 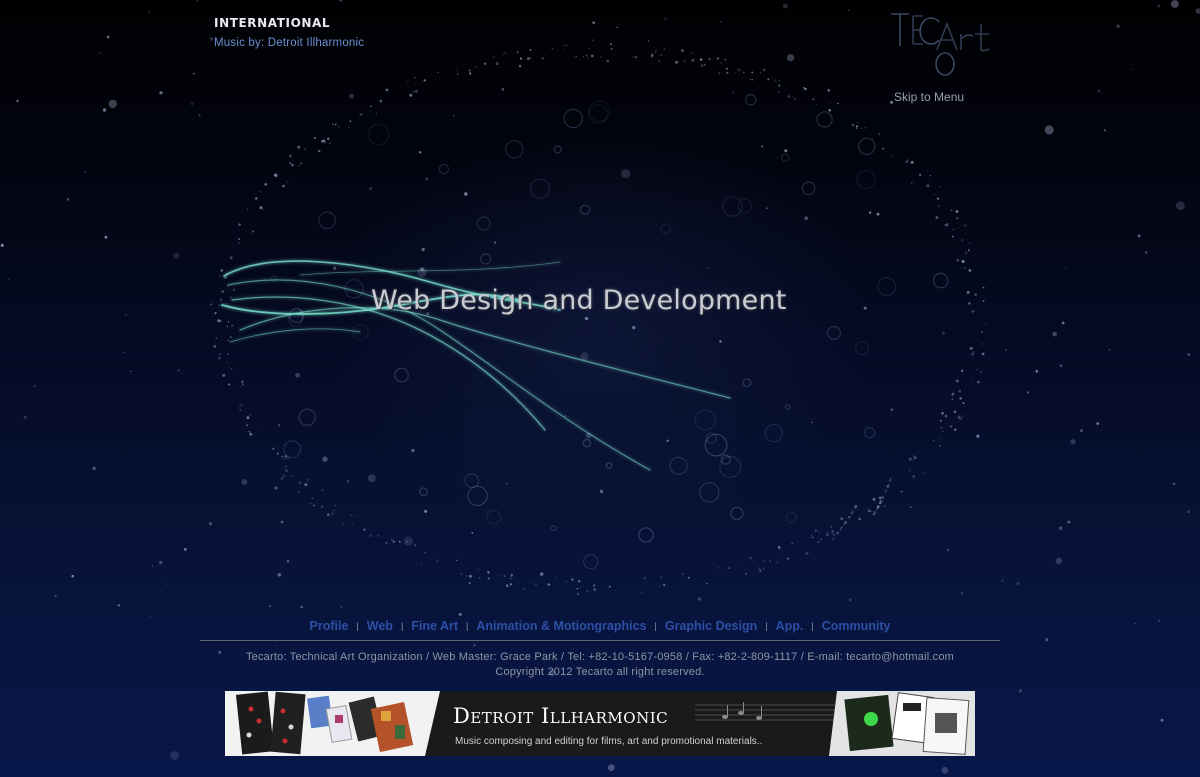 I want to click on nav-animation-motiongraphics: Animation & Motiongraphics, so click(x=561, y=626).